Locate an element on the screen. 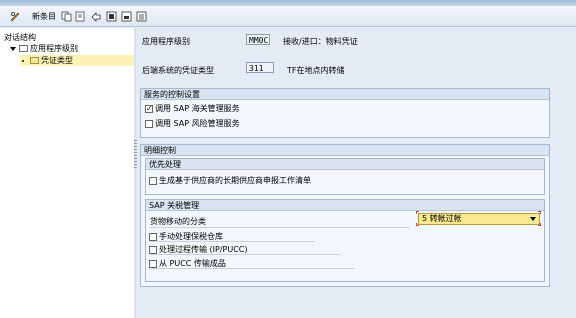 The image size is (576, 318). checkbox-label: 调用 SAP 风险管理服务 is located at coordinates (197, 123).